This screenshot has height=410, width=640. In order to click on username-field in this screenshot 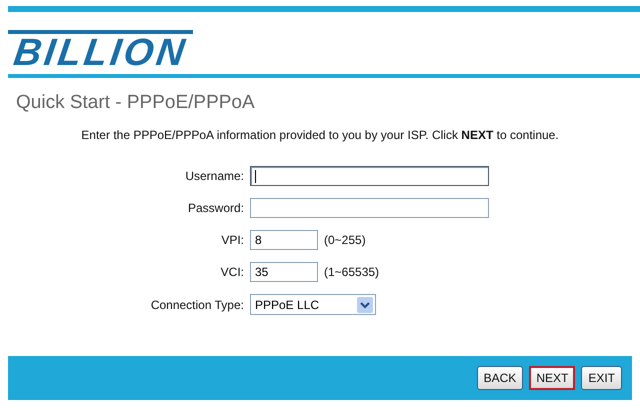, I will do `click(369, 176)`.